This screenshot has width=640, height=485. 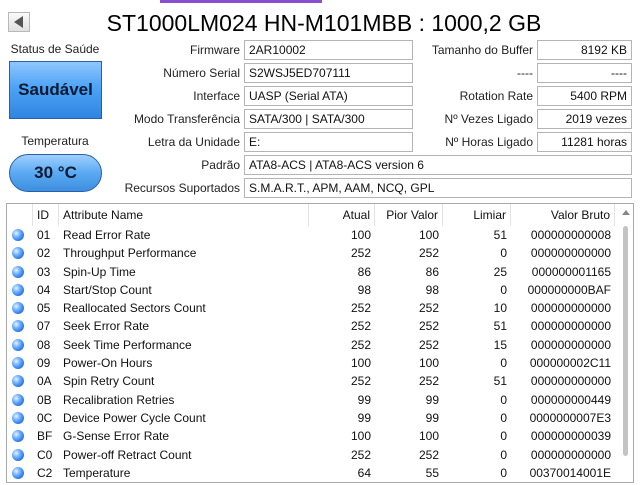 What do you see at coordinates (312, 436) in the screenshot?
I see `table-row: BF G-Sense Error Rate 100 100 0 000000000039` at bounding box center [312, 436].